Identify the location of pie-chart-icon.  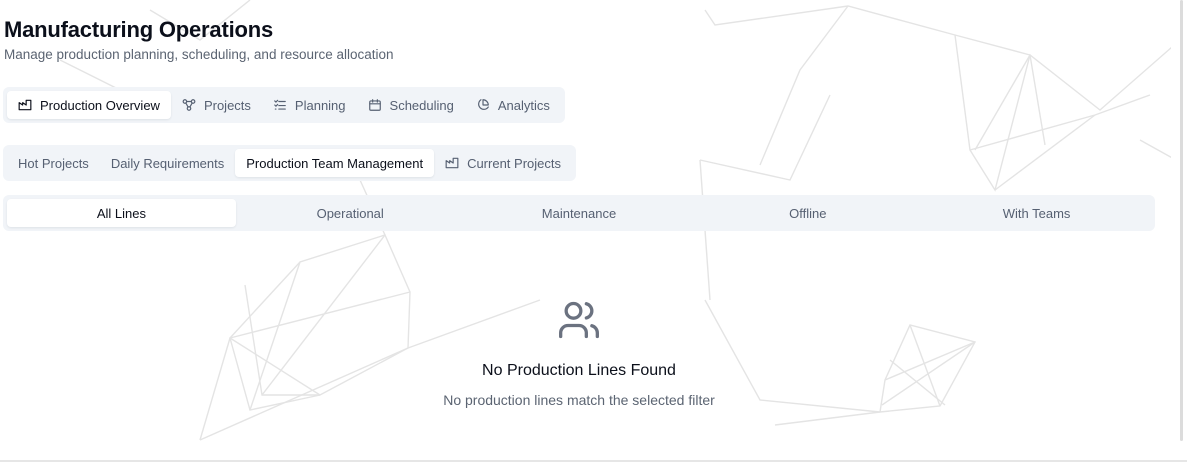
(483, 105).